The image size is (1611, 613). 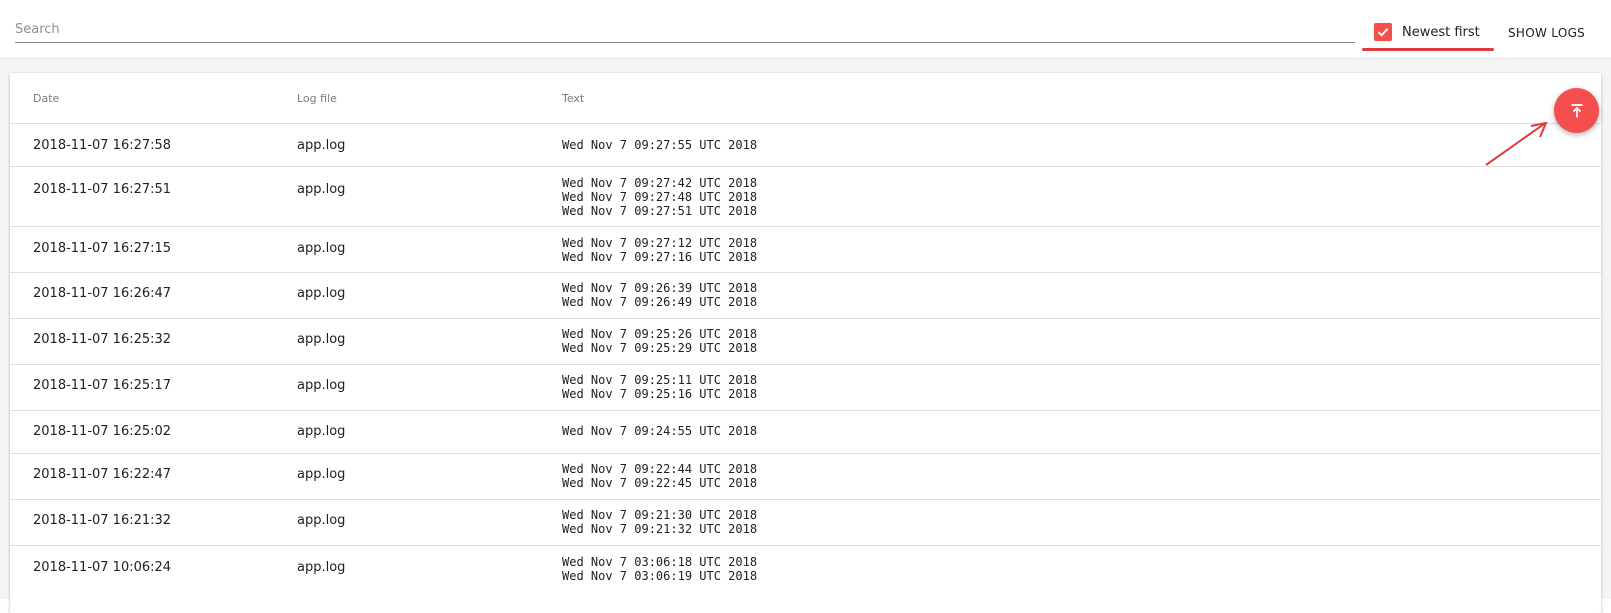 What do you see at coordinates (660, 145) in the screenshot?
I see `row-text: Wed Nov 7 09:27:55 UTC 2018` at bounding box center [660, 145].